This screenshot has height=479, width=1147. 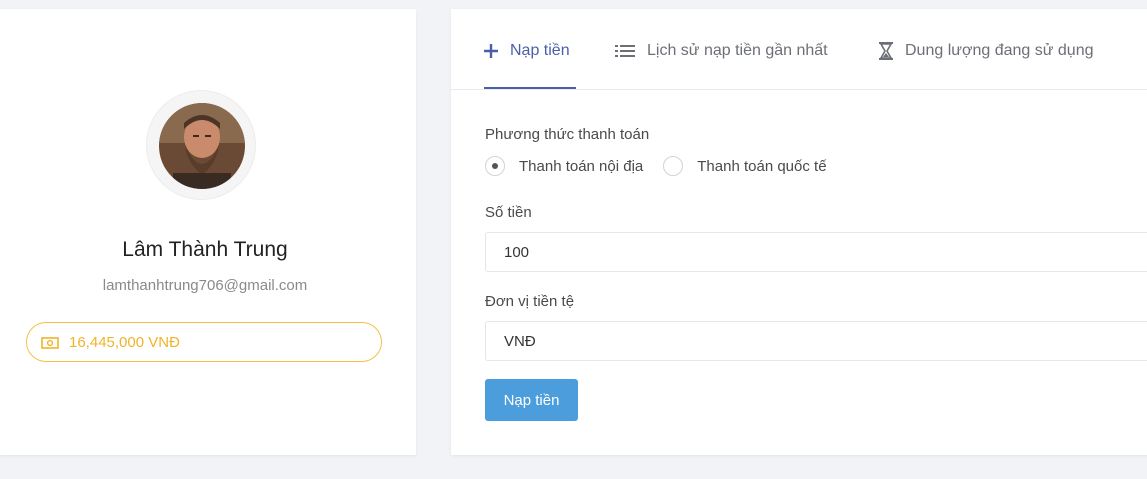 I want to click on tab-label: Dung lượng đang sử dụng, so click(x=999, y=50).